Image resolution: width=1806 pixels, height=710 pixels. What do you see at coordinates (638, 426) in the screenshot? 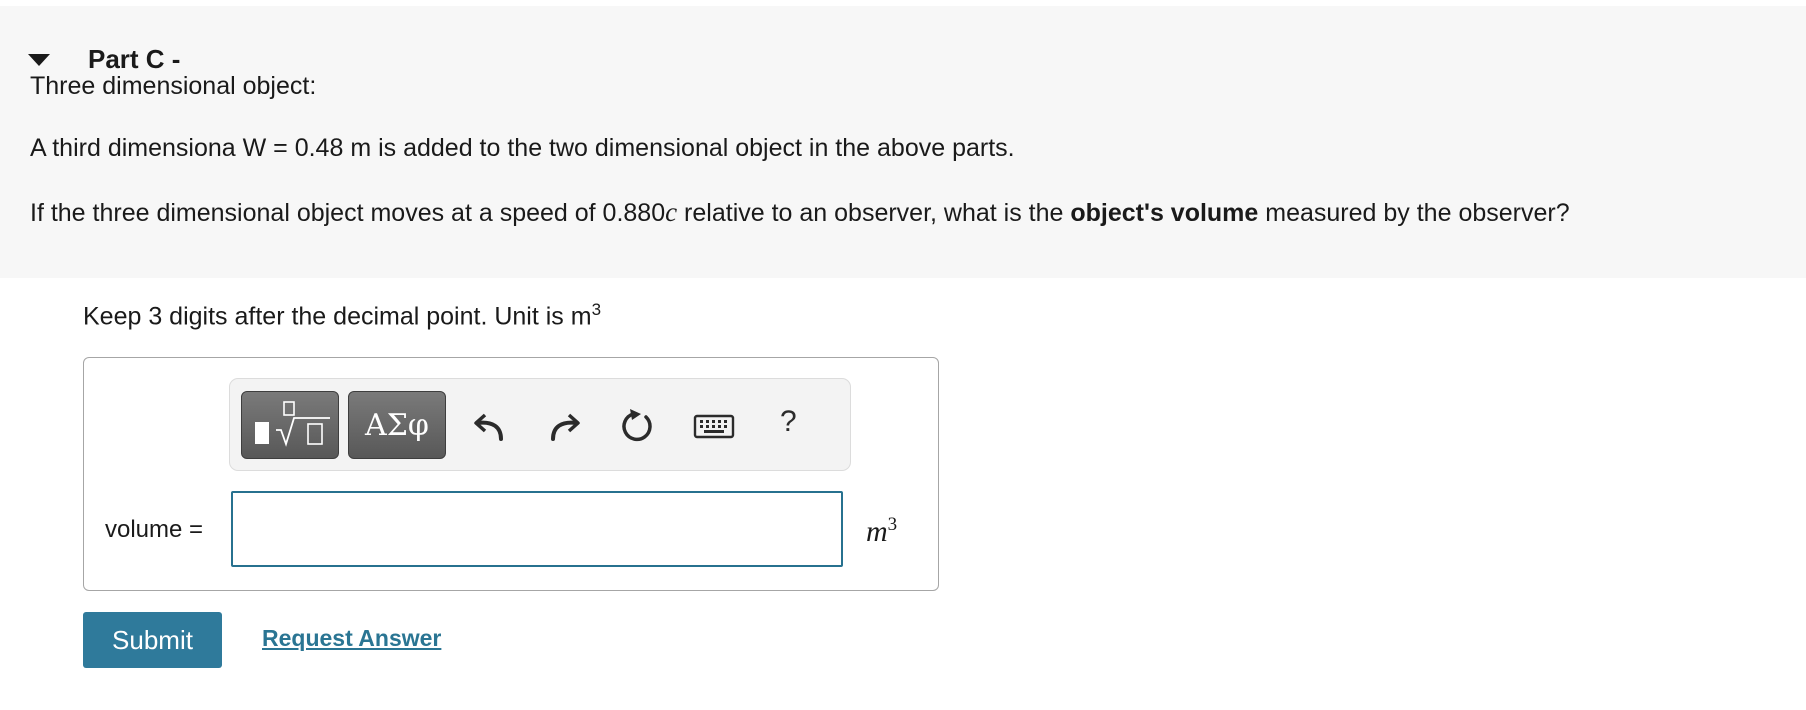
I see `reset-icon` at bounding box center [638, 426].